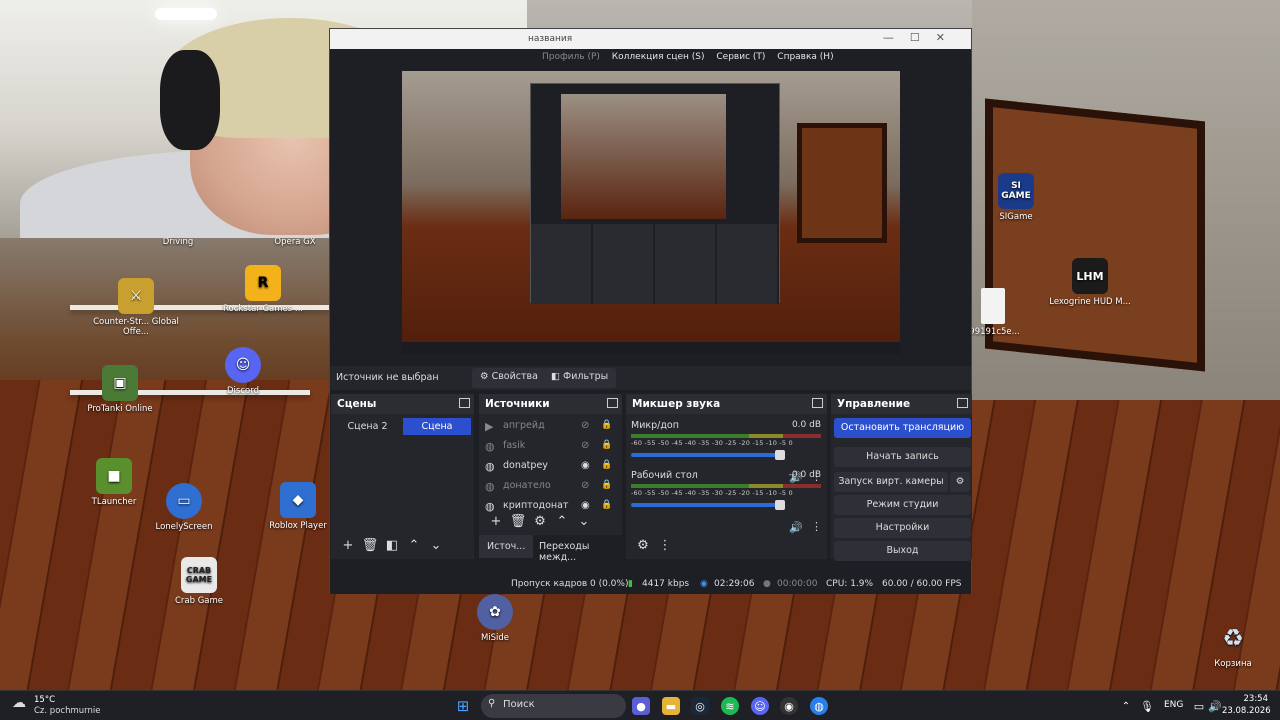  Describe the element at coordinates (806, 425) in the screenshot. I see `channel-db: 0.0 dB` at that location.